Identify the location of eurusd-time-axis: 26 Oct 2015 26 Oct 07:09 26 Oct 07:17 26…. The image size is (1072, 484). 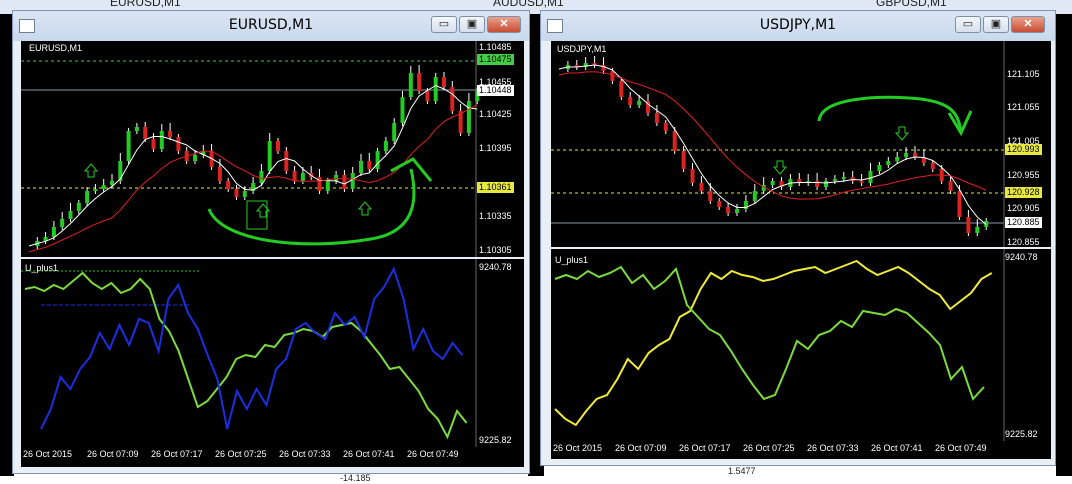
(272, 457).